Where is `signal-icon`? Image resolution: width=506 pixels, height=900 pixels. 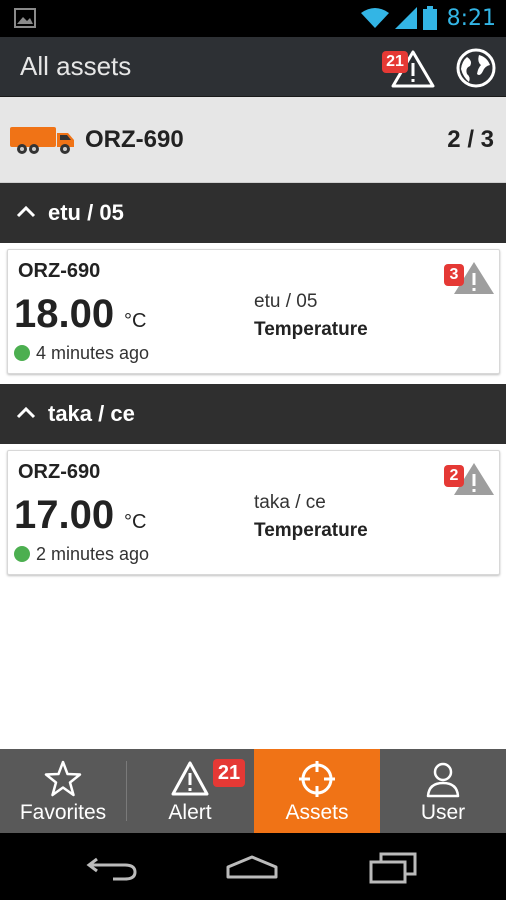
signal-icon is located at coordinates (405, 18).